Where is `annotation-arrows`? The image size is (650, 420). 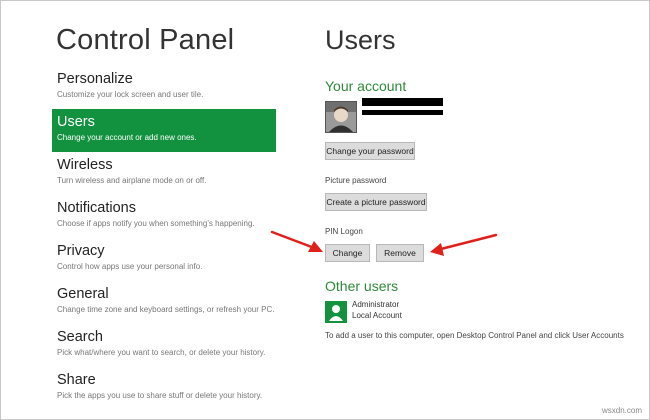
annotation-arrows is located at coordinates (384, 243).